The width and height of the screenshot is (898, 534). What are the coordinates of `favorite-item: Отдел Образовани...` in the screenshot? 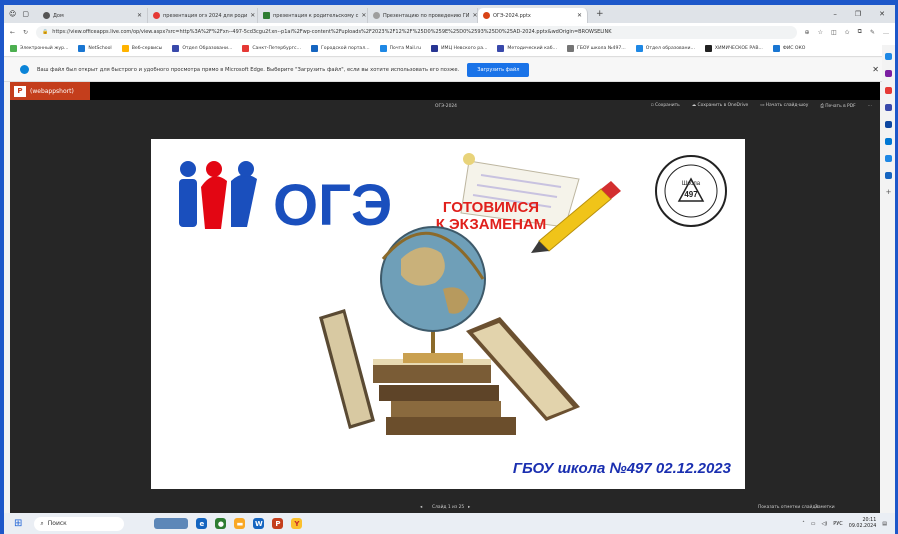 It's located at (202, 48).